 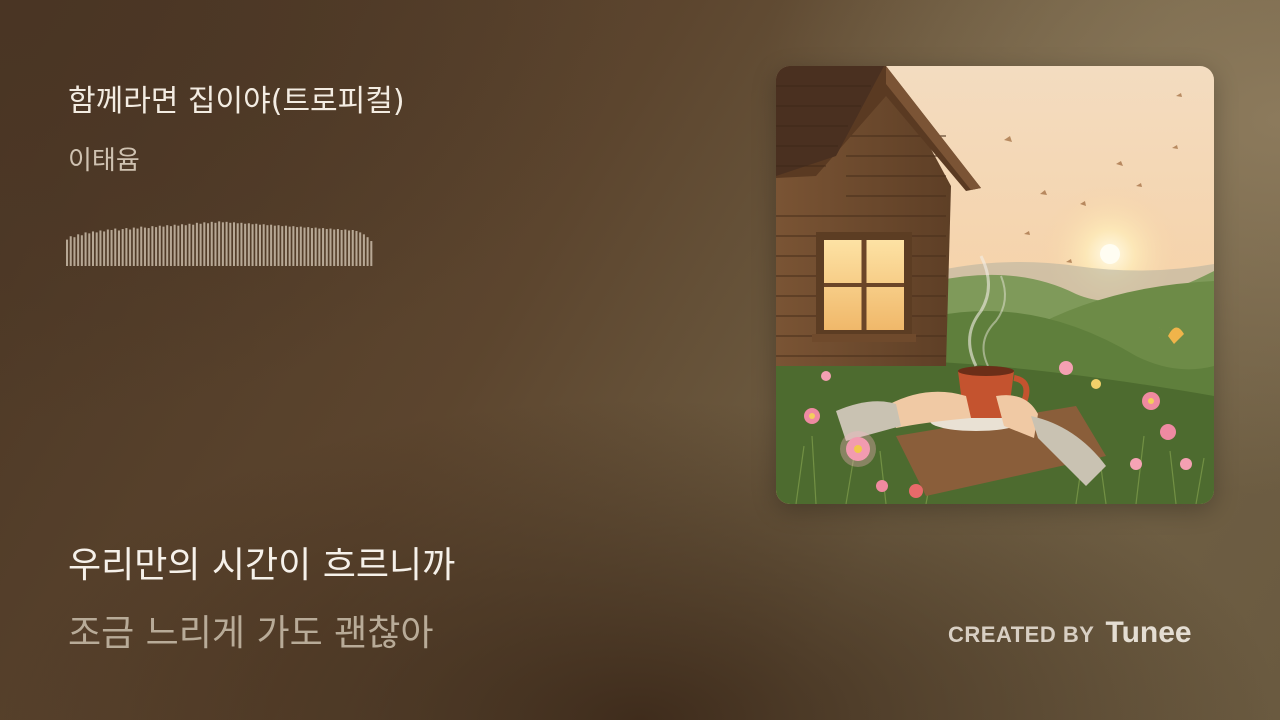 What do you see at coordinates (262, 565) in the screenshot?
I see `lyric-current-line: 우리만의 시간이 흐르니까` at bounding box center [262, 565].